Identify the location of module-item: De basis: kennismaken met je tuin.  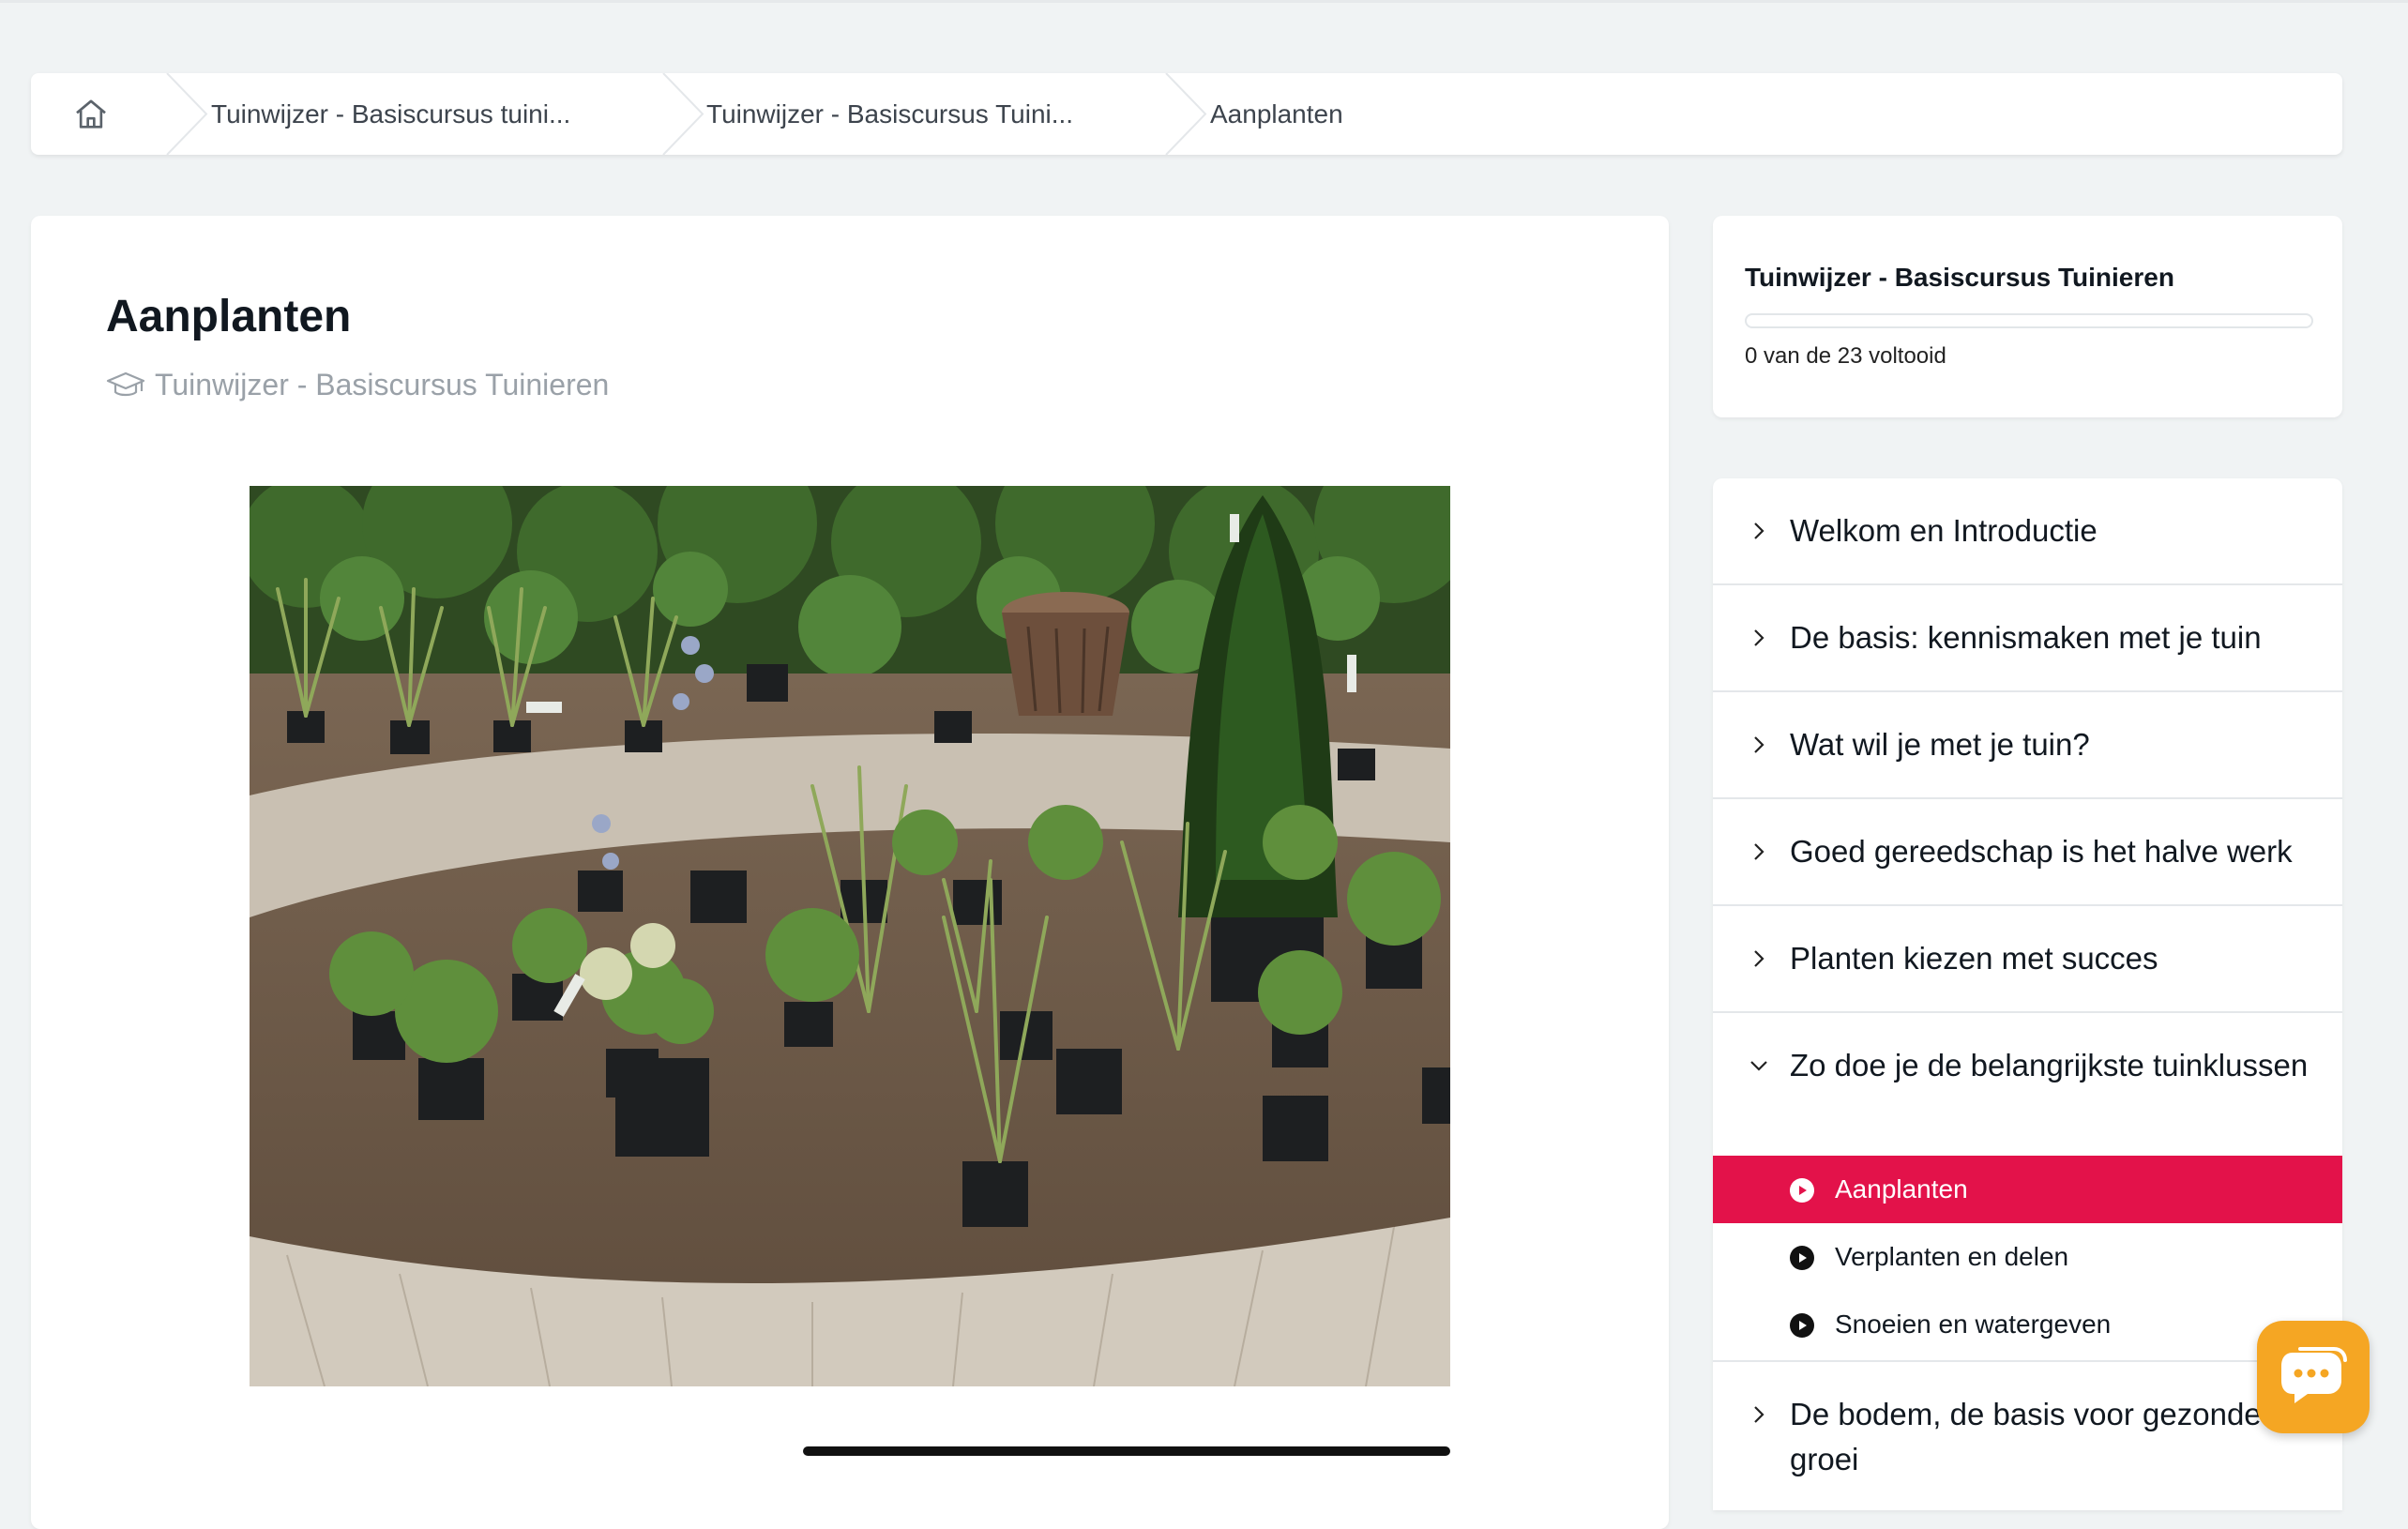
(2028, 638).